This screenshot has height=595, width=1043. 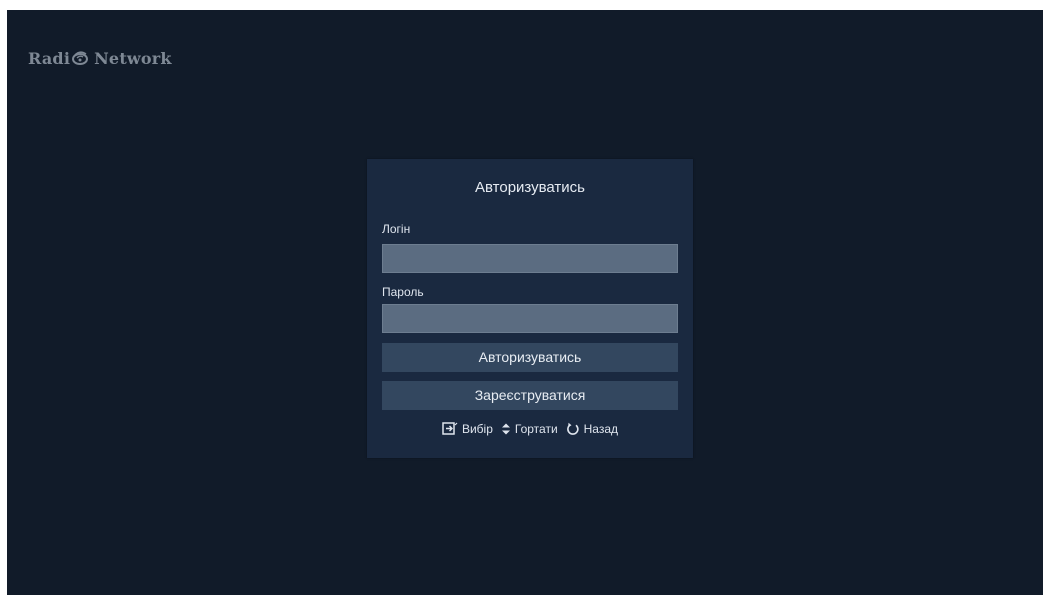 What do you see at coordinates (403, 292) in the screenshot?
I see `password-label: Пароль` at bounding box center [403, 292].